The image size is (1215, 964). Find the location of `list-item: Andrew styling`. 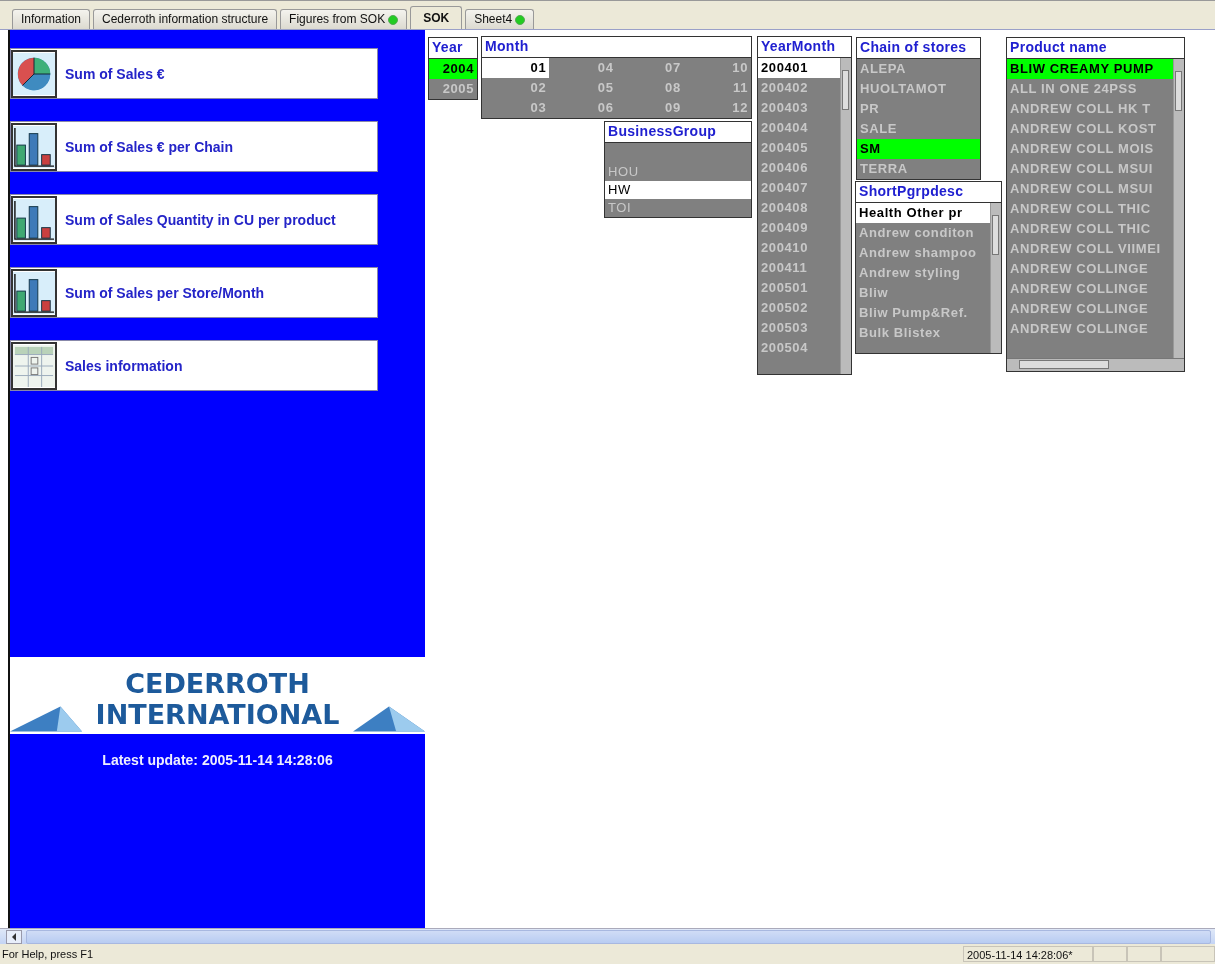

list-item: Andrew styling is located at coordinates (923, 273).